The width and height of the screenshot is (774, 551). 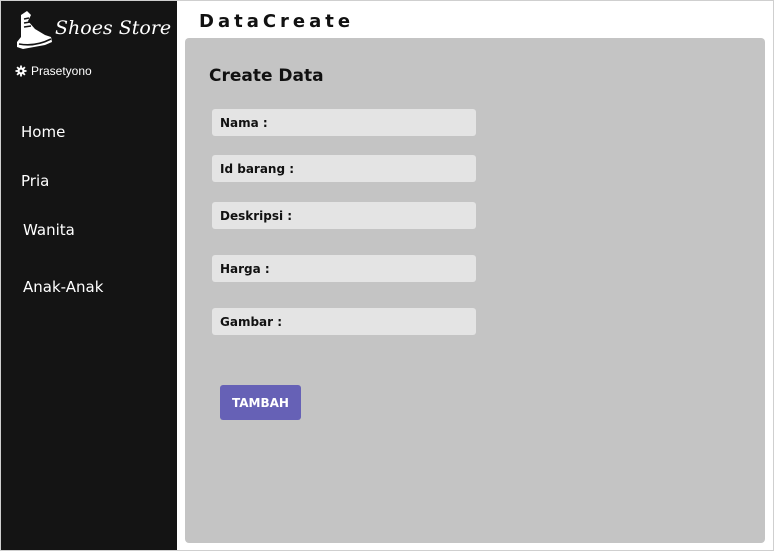 What do you see at coordinates (385, 168) in the screenshot?
I see `id-barang-input` at bounding box center [385, 168].